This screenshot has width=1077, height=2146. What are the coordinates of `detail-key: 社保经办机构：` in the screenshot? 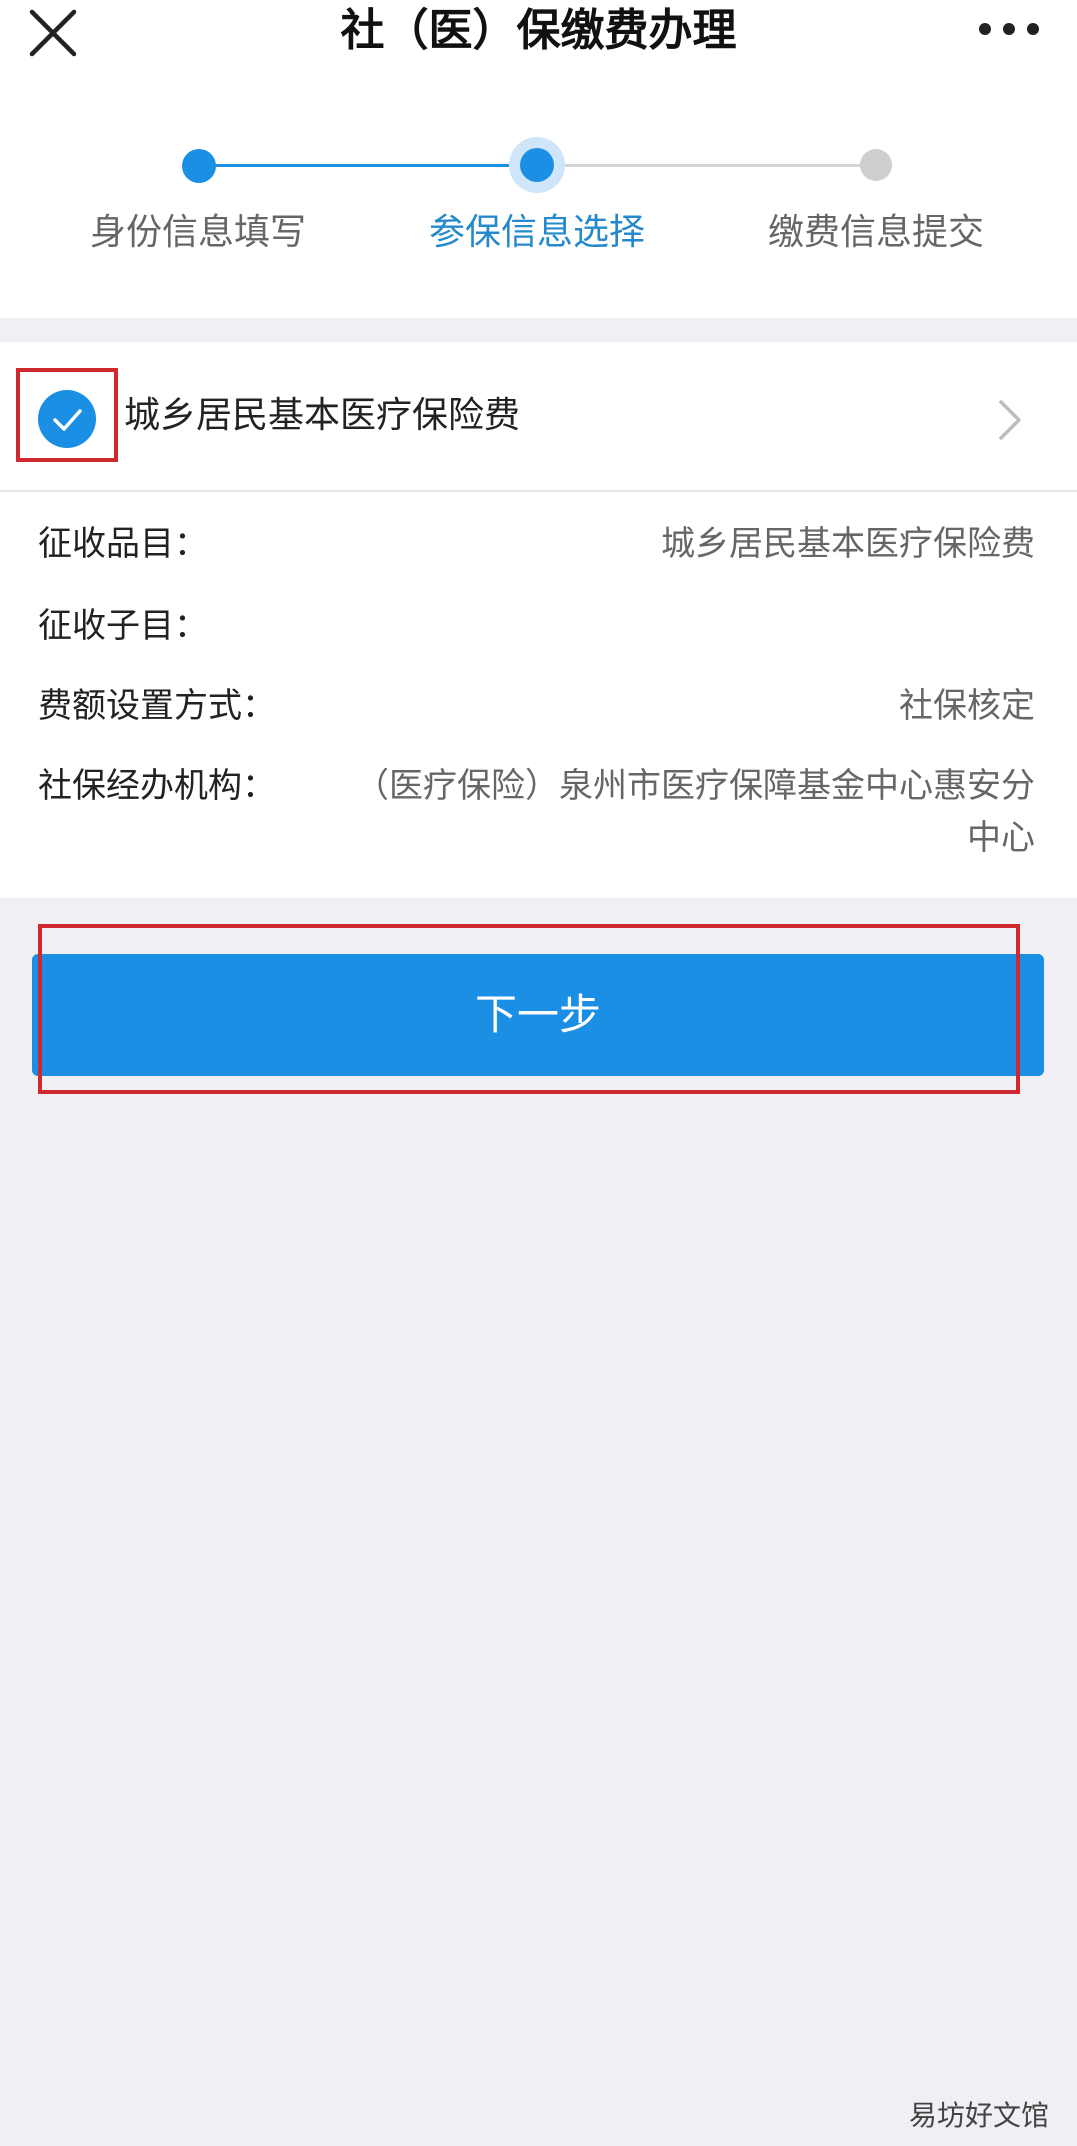 It's located at (157, 786).